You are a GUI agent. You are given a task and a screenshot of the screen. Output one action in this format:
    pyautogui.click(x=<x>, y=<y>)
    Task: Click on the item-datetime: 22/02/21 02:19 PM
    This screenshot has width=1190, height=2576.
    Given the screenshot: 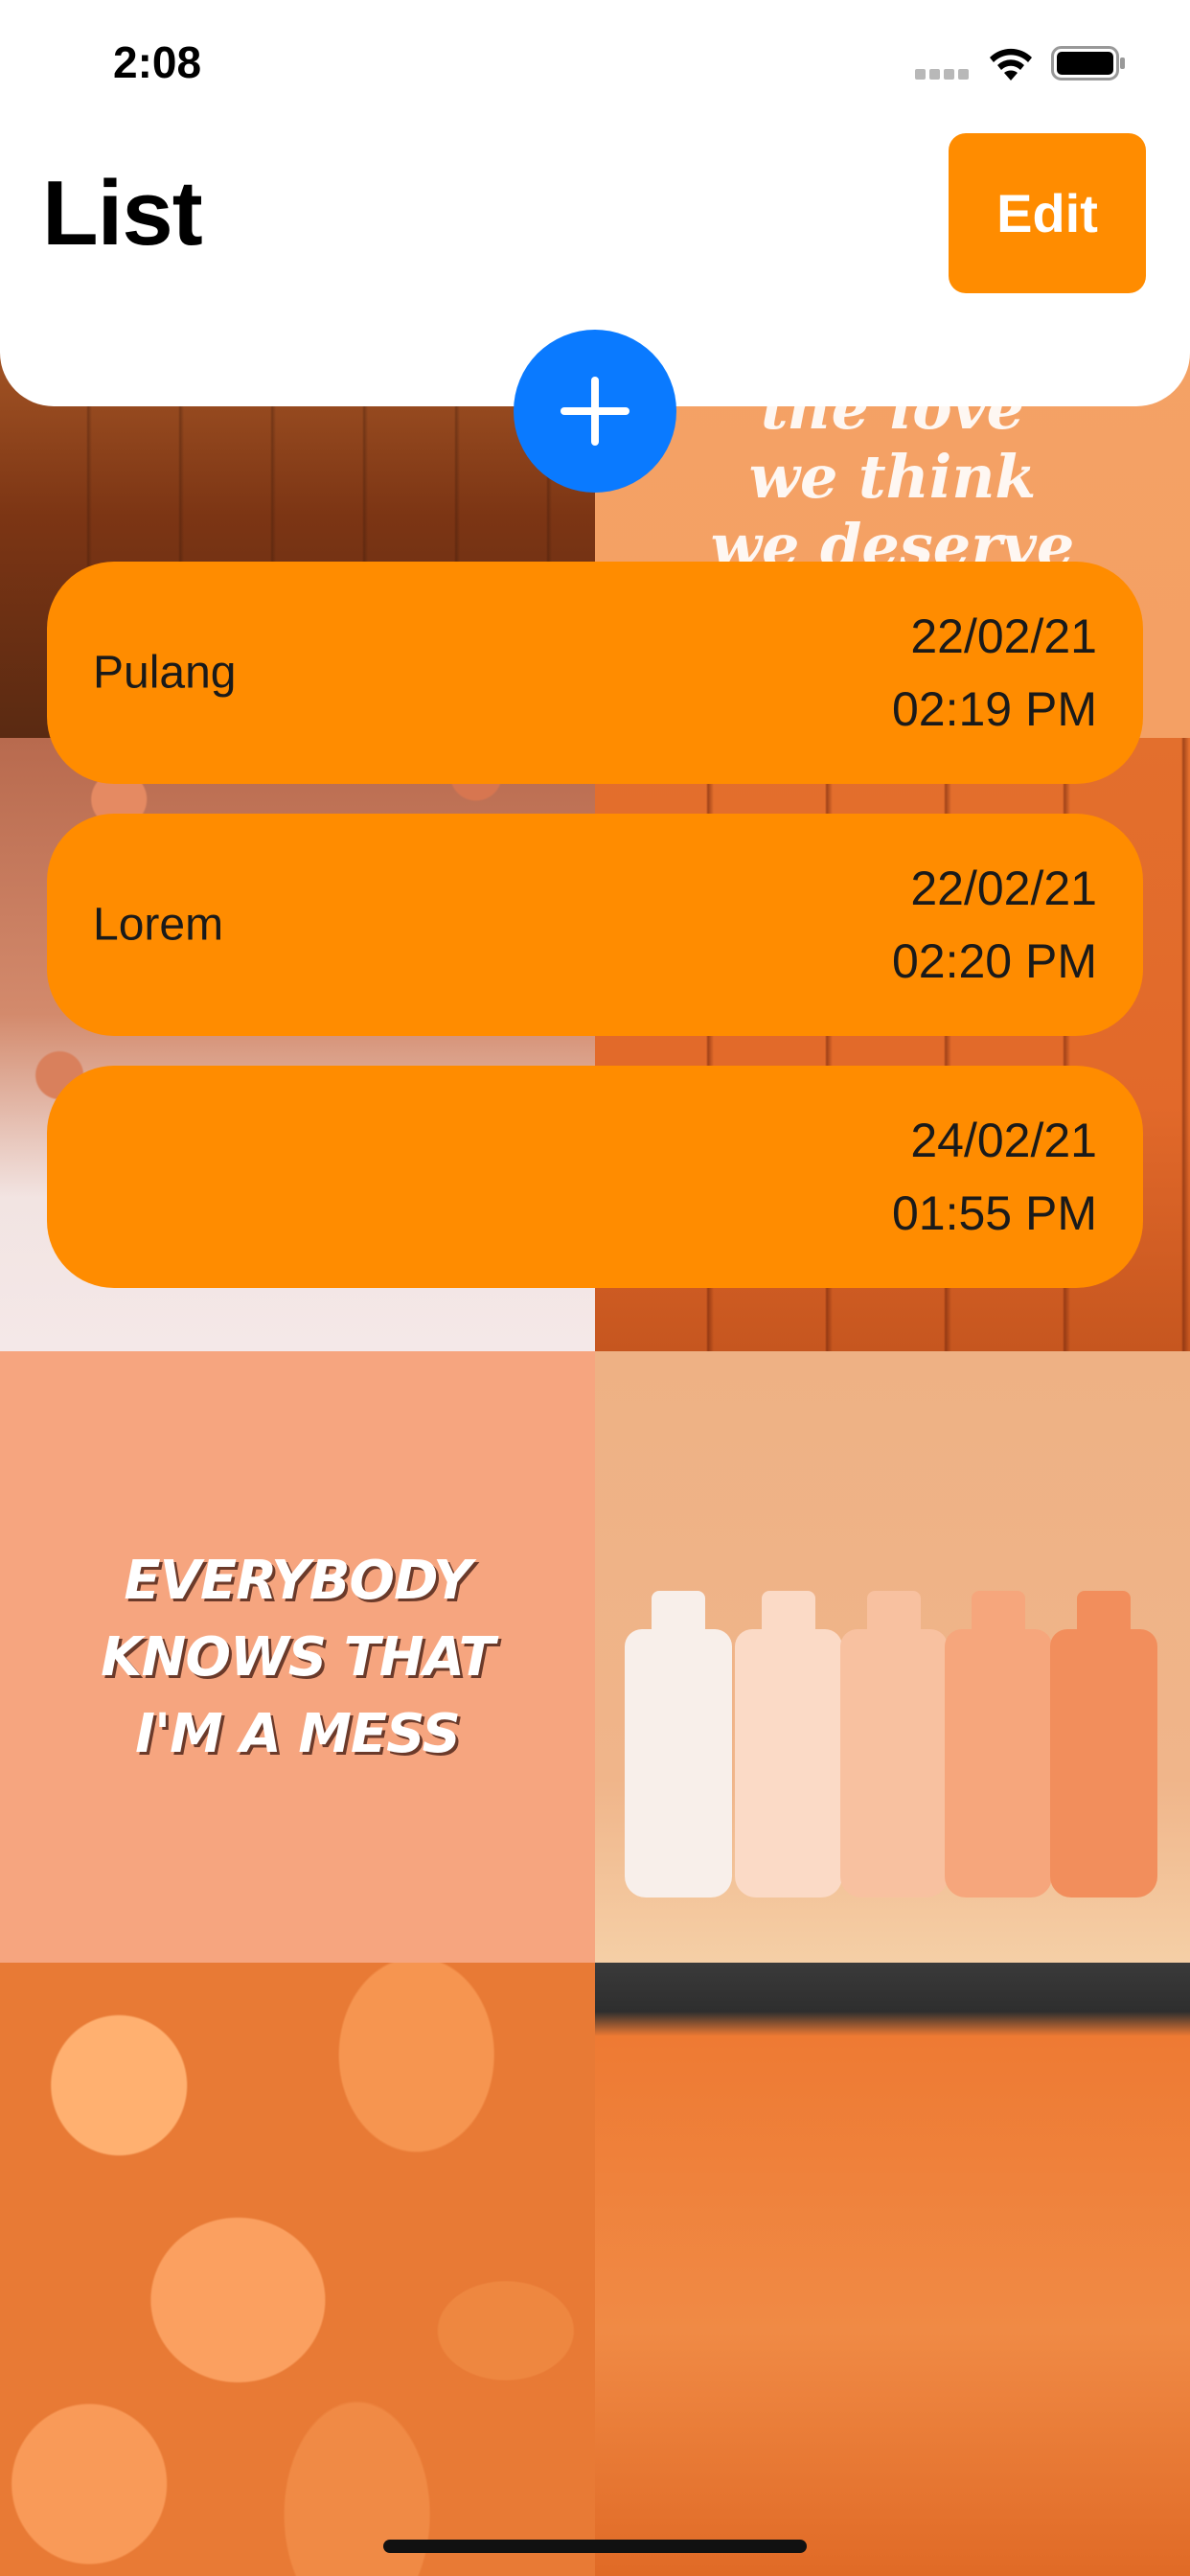 What is the action you would take?
    pyautogui.click(x=995, y=673)
    